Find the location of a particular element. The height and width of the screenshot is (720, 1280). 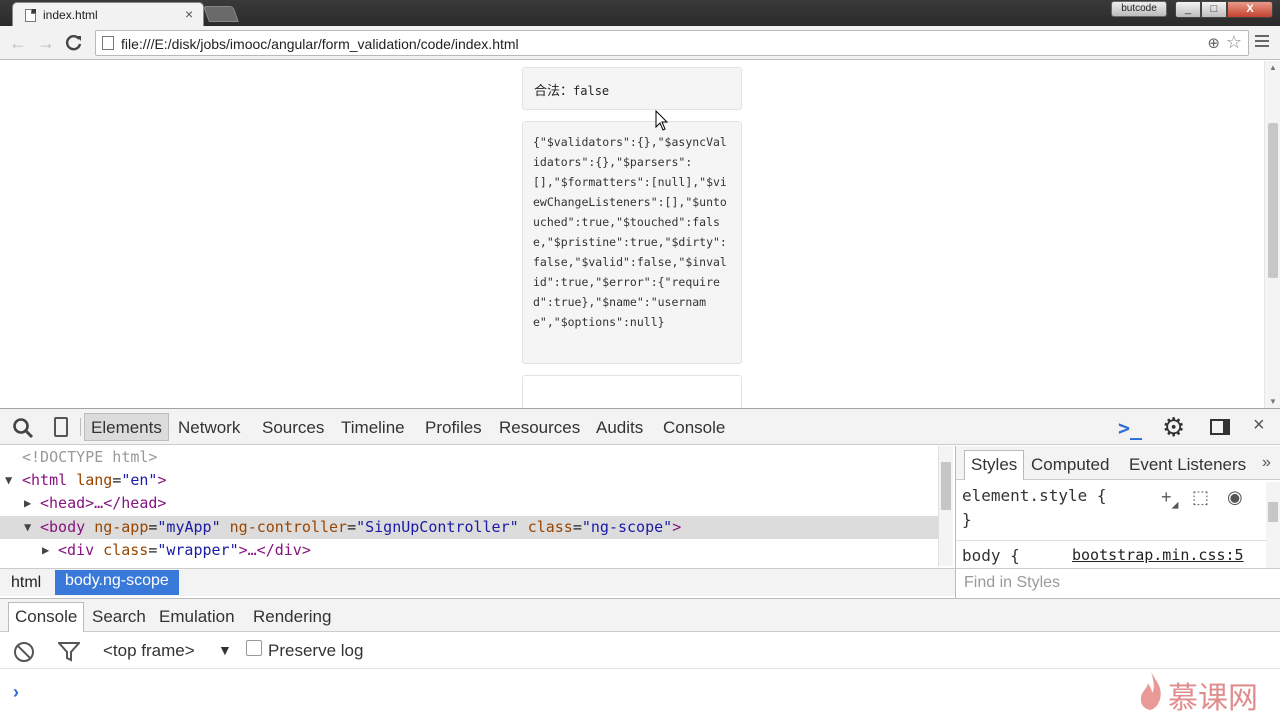

devtools-close-icon: × is located at coordinates (1259, 425).